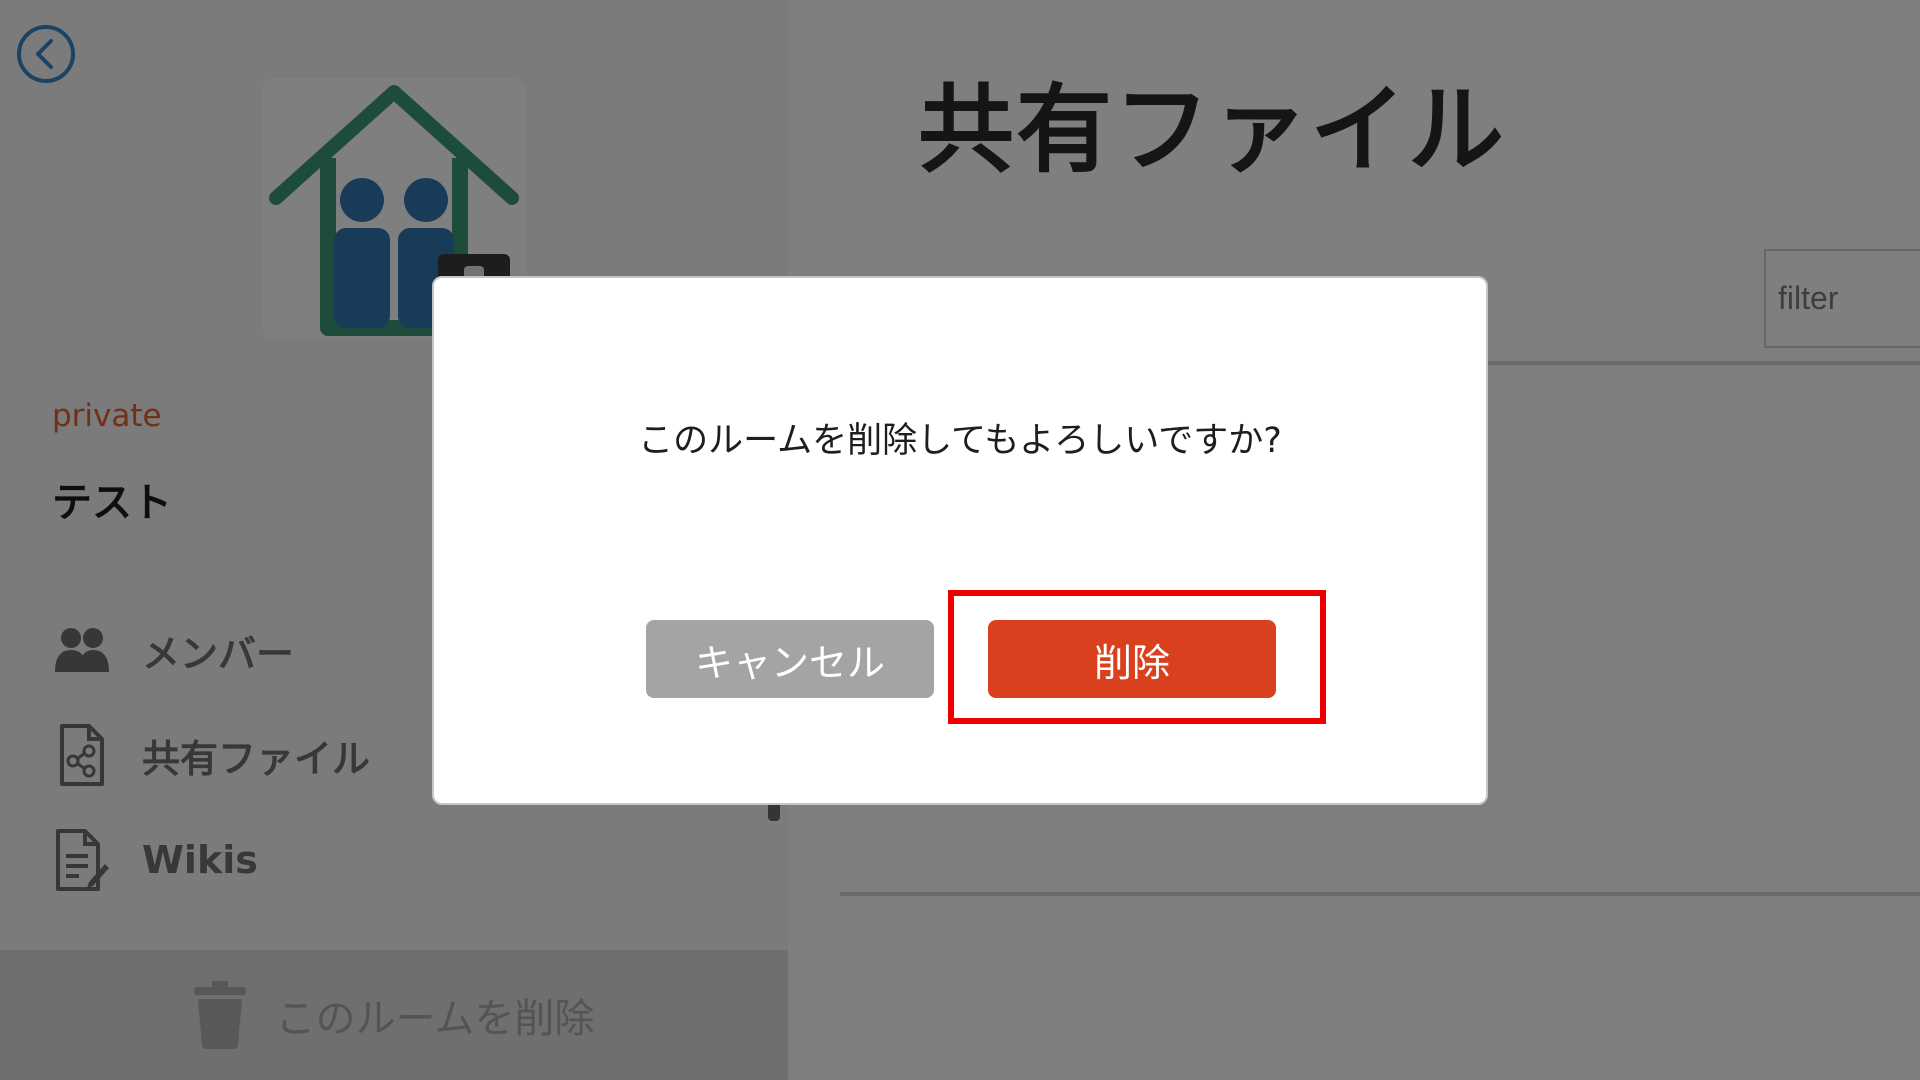 This screenshot has height=1080, width=1920. What do you see at coordinates (790, 659) in the screenshot?
I see `cancel-button: キャンセル` at bounding box center [790, 659].